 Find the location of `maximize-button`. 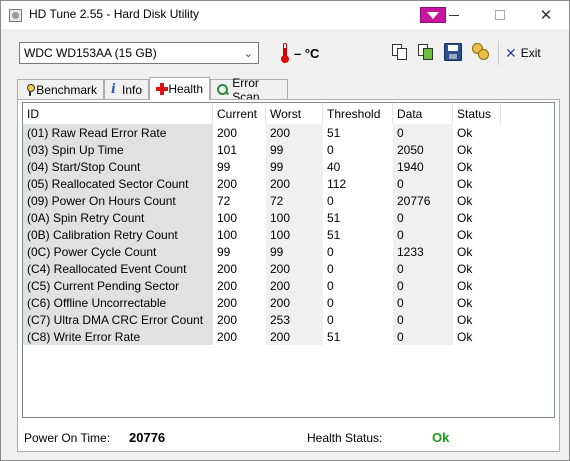

maximize-button is located at coordinates (500, 15).